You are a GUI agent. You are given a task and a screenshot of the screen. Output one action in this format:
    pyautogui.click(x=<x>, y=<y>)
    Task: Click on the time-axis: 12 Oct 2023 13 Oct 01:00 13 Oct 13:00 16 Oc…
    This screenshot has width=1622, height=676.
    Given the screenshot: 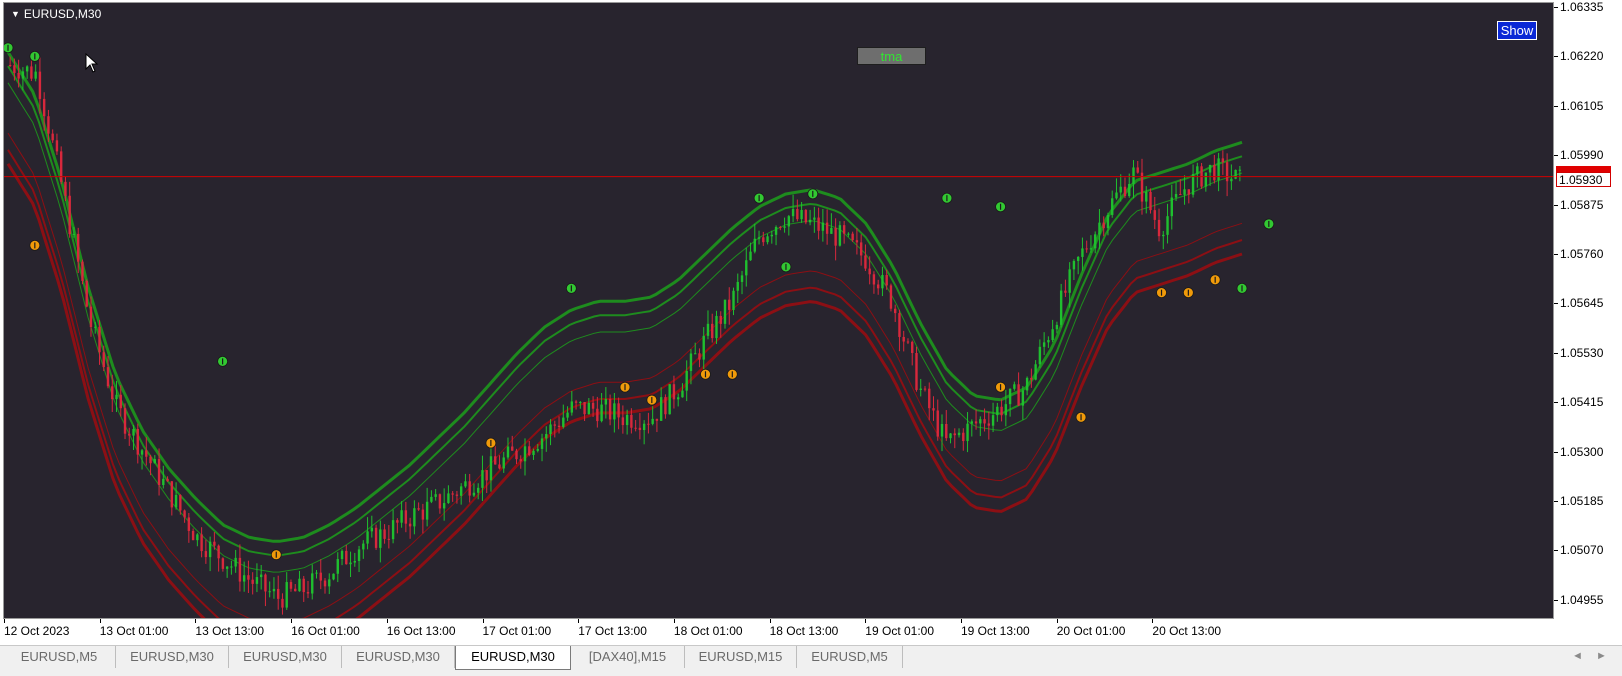 What is the action you would take?
    pyautogui.click(x=777, y=631)
    